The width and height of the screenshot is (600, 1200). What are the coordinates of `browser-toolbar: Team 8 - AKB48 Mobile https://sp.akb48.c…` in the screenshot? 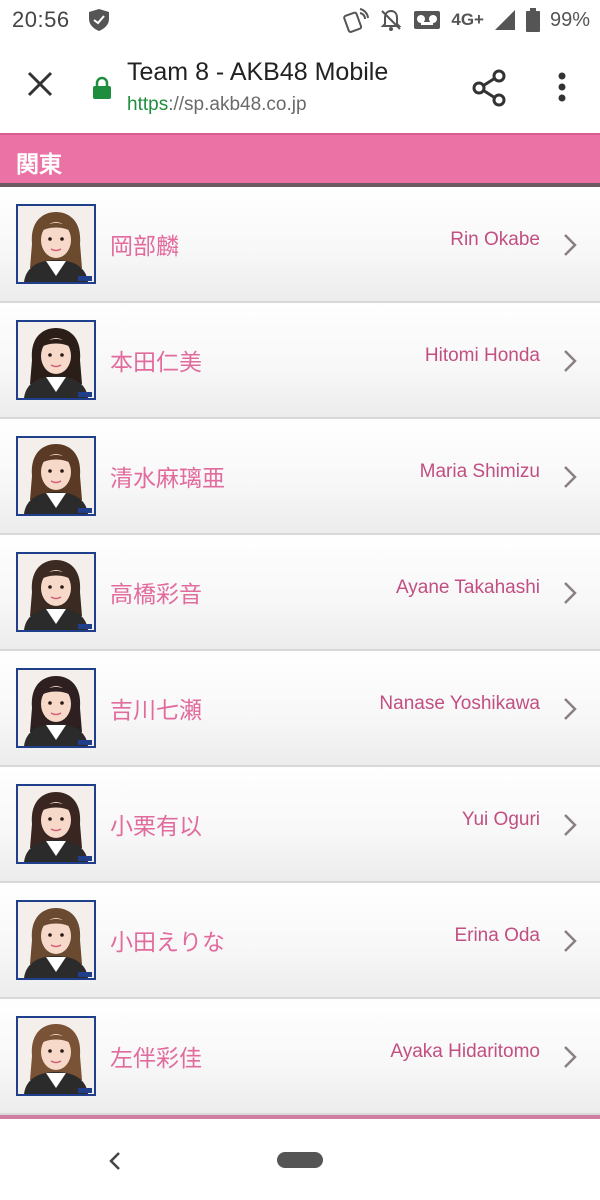 It's located at (300, 86).